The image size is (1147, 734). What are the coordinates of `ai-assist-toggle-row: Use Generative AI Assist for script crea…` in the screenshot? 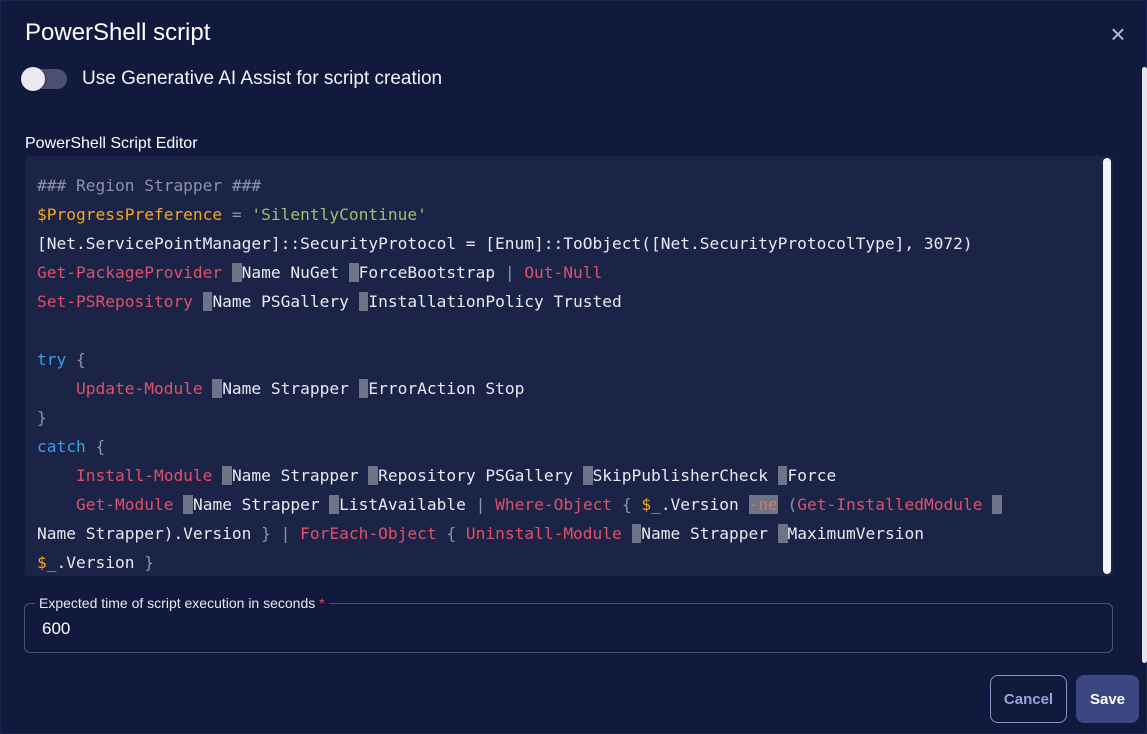 It's located at (232, 79).